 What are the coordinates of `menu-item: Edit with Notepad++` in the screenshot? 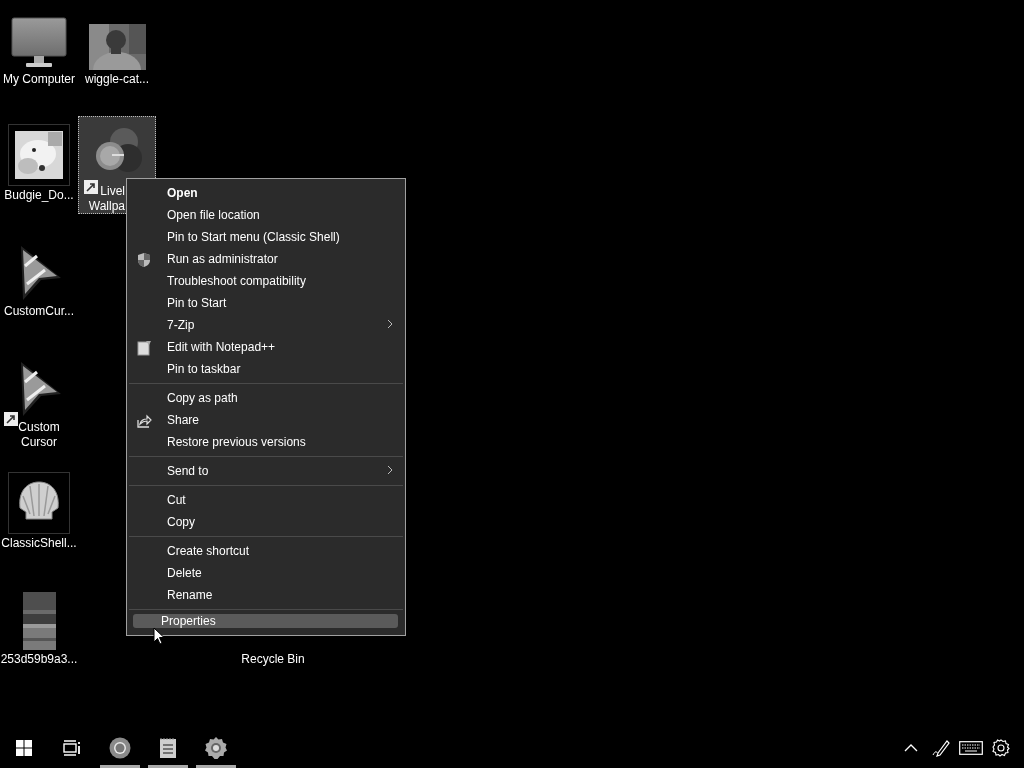 It's located at (266, 347).